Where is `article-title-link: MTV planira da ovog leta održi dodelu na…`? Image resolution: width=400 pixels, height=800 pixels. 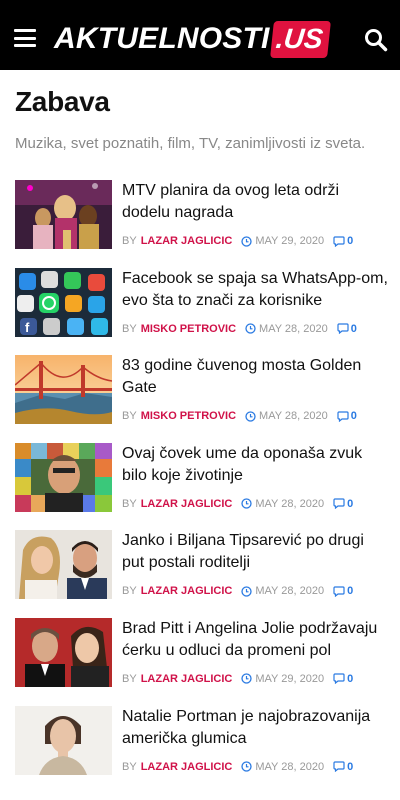
article-title-link: MTV planira da ovog leta održi dodelu na… is located at coordinates (256, 202).